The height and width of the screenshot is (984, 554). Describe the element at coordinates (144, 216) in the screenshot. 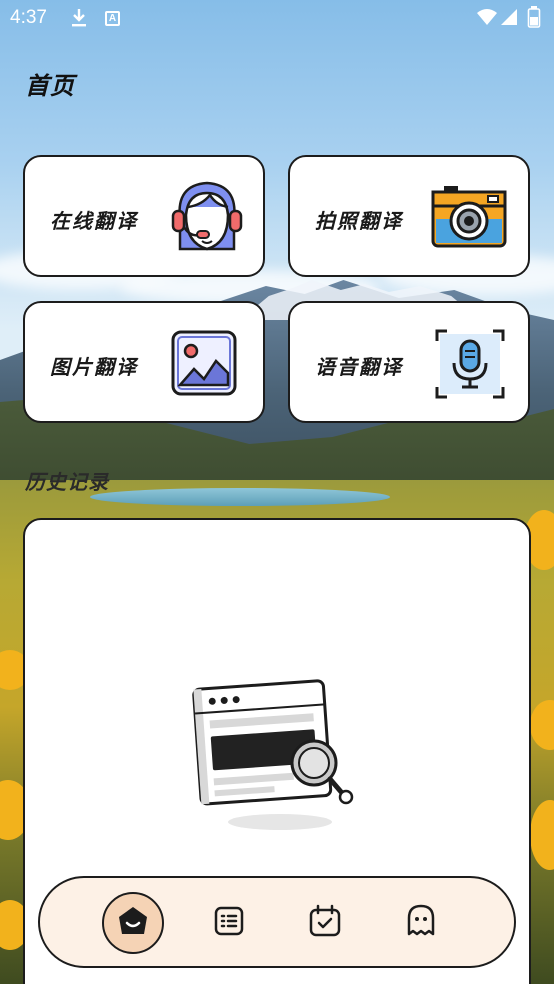

I see `feature-card-online-translate: 在线翻译` at that location.